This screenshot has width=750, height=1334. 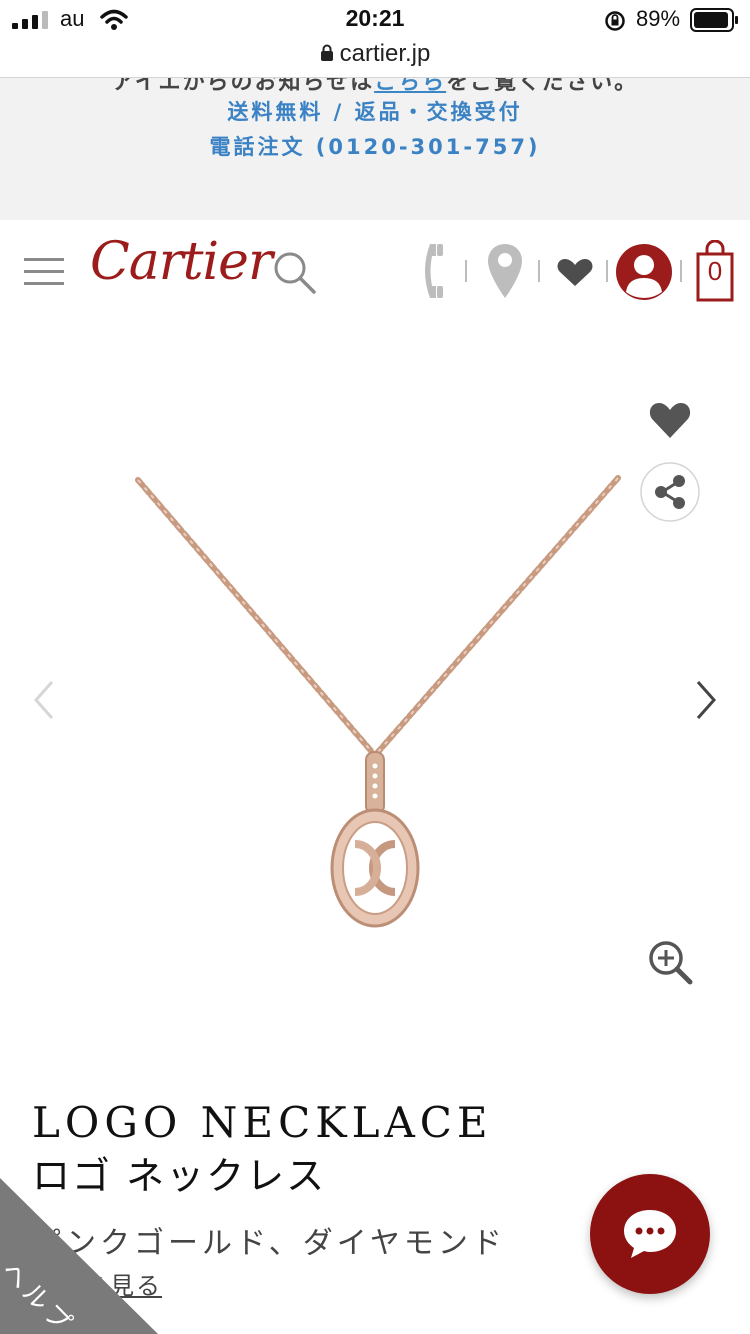 I want to click on url-text: cartier.jp, so click(x=385, y=53).